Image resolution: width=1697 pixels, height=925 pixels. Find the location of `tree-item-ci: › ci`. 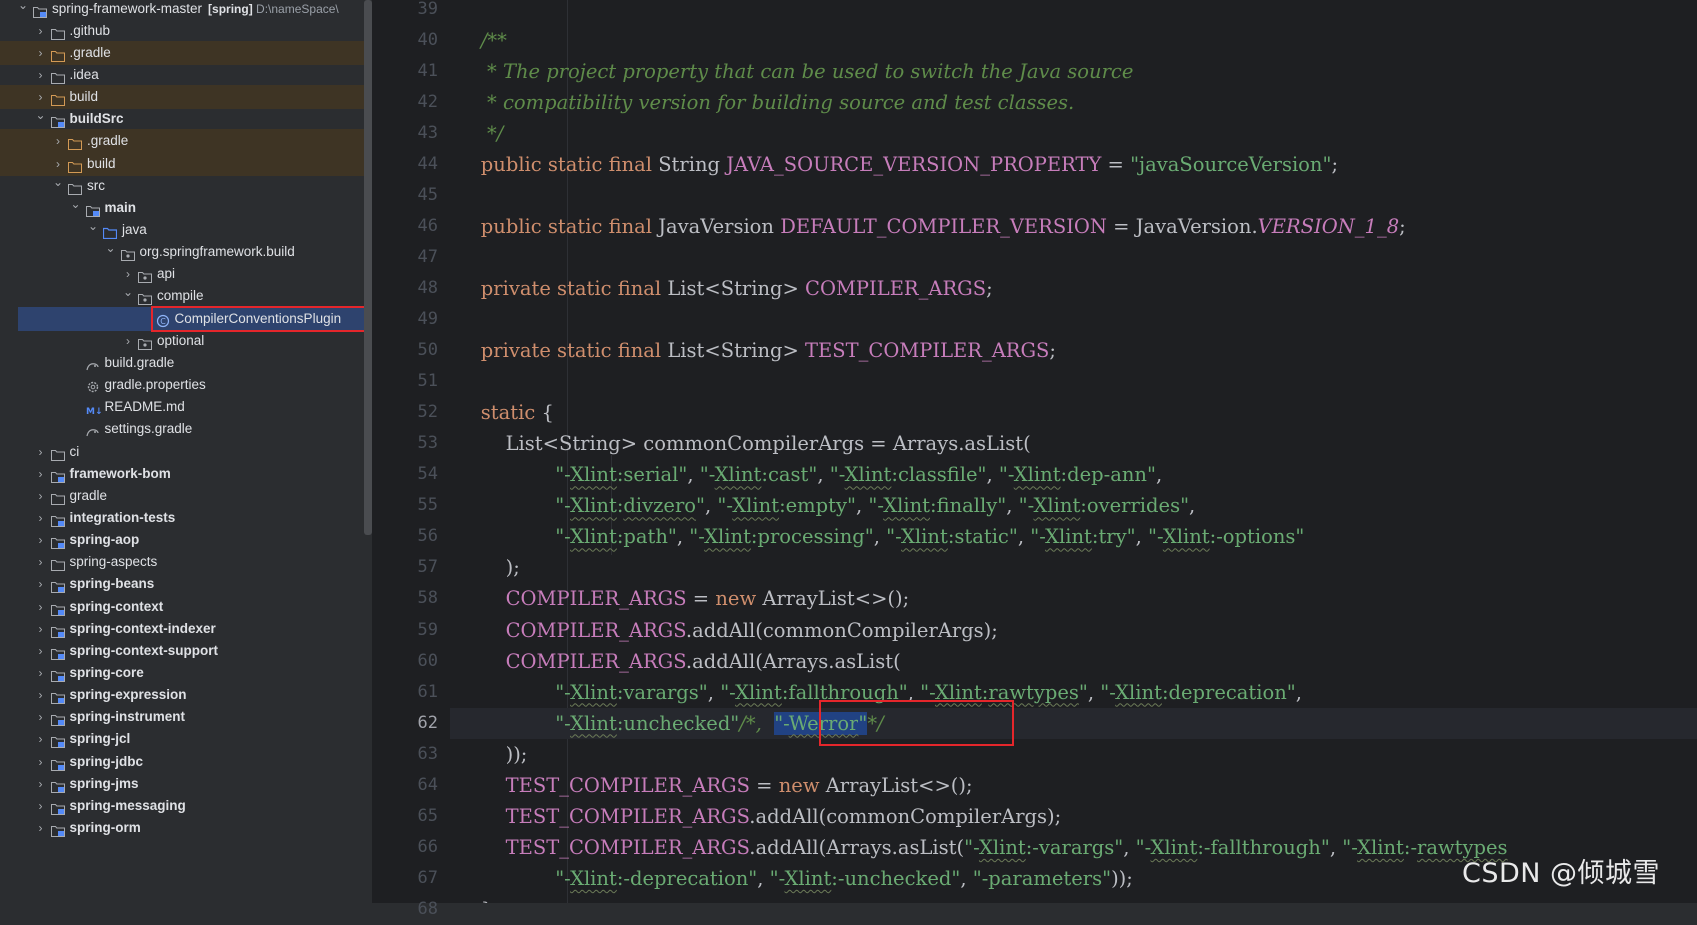

tree-item-ci: › ci is located at coordinates (183, 452).